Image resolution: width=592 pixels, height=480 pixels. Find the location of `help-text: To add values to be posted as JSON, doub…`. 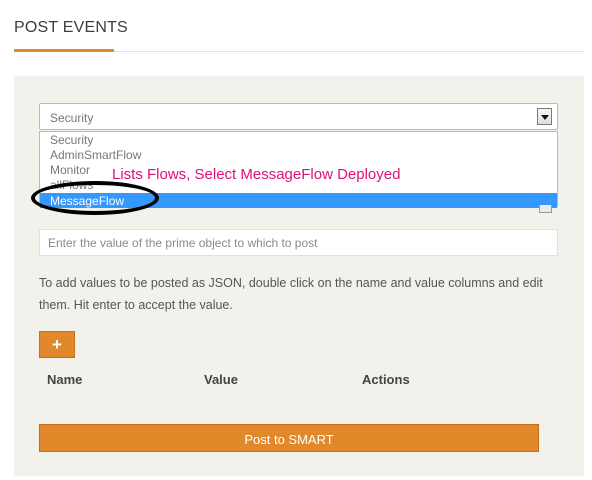

help-text: To add values to be posted as JSON, doub… is located at coordinates (291, 294).